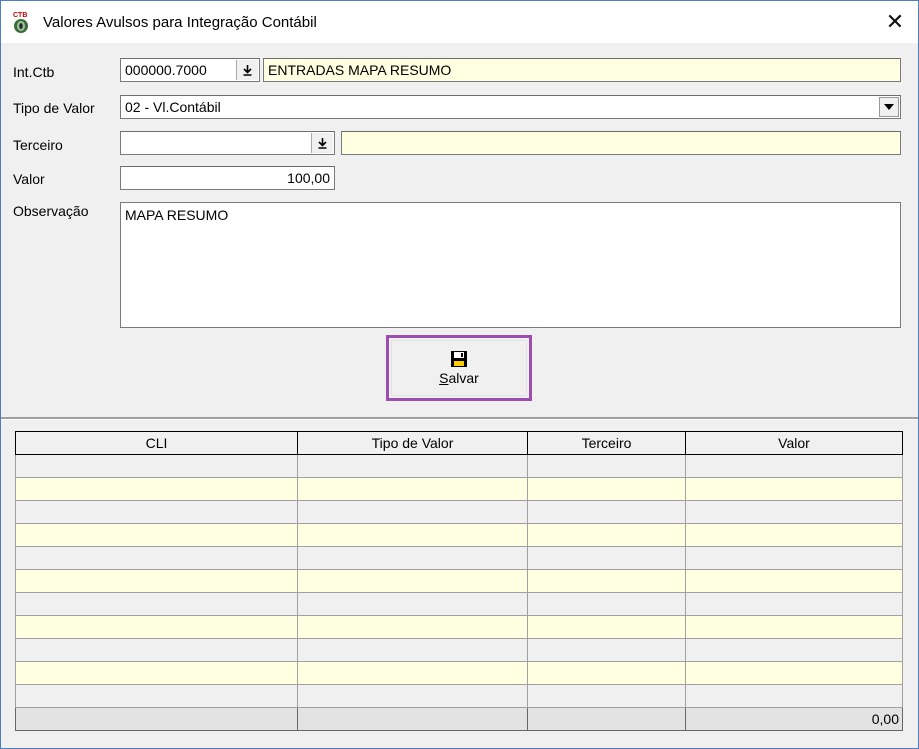 The image size is (919, 749). I want to click on int-ctb-value: 000000.7000, so click(166, 70).